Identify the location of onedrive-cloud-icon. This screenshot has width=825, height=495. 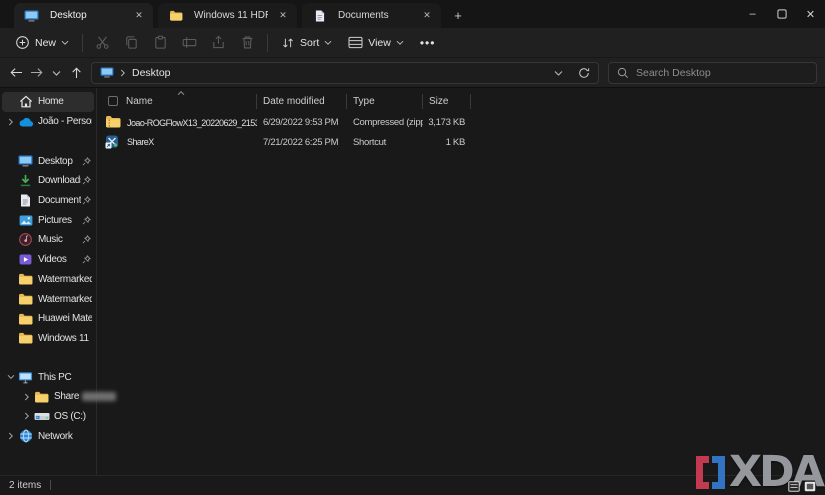
(25, 122).